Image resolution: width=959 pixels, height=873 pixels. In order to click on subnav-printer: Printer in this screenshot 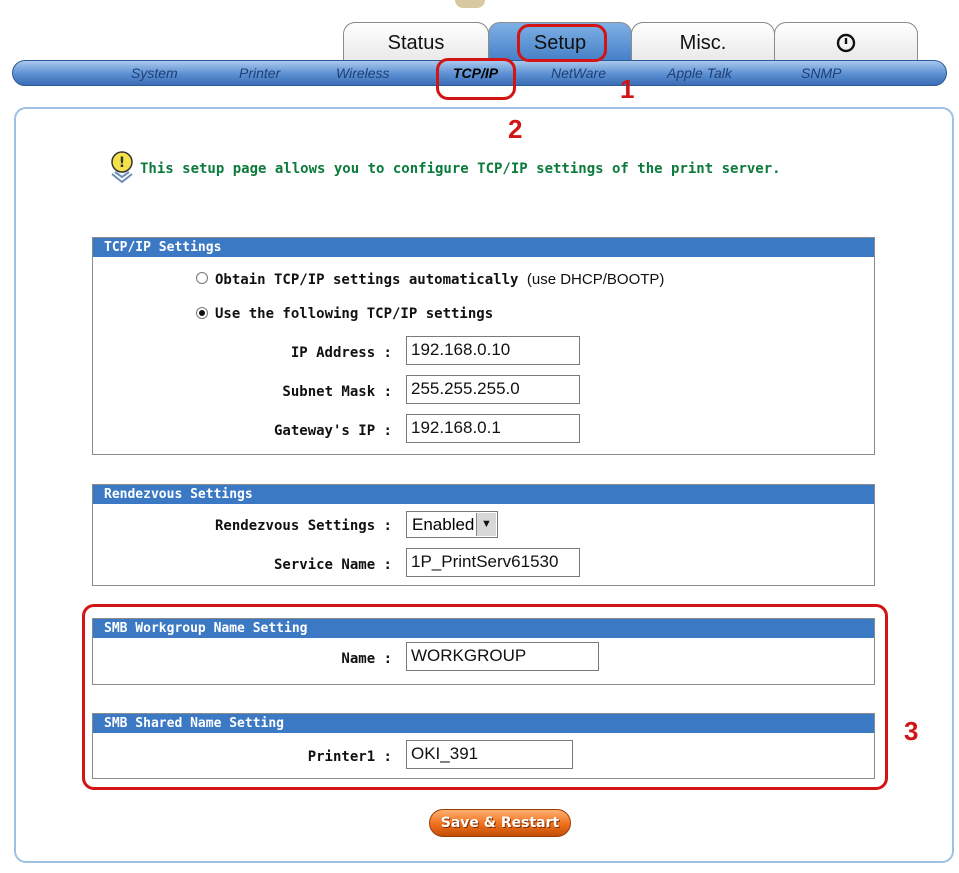, I will do `click(259, 73)`.